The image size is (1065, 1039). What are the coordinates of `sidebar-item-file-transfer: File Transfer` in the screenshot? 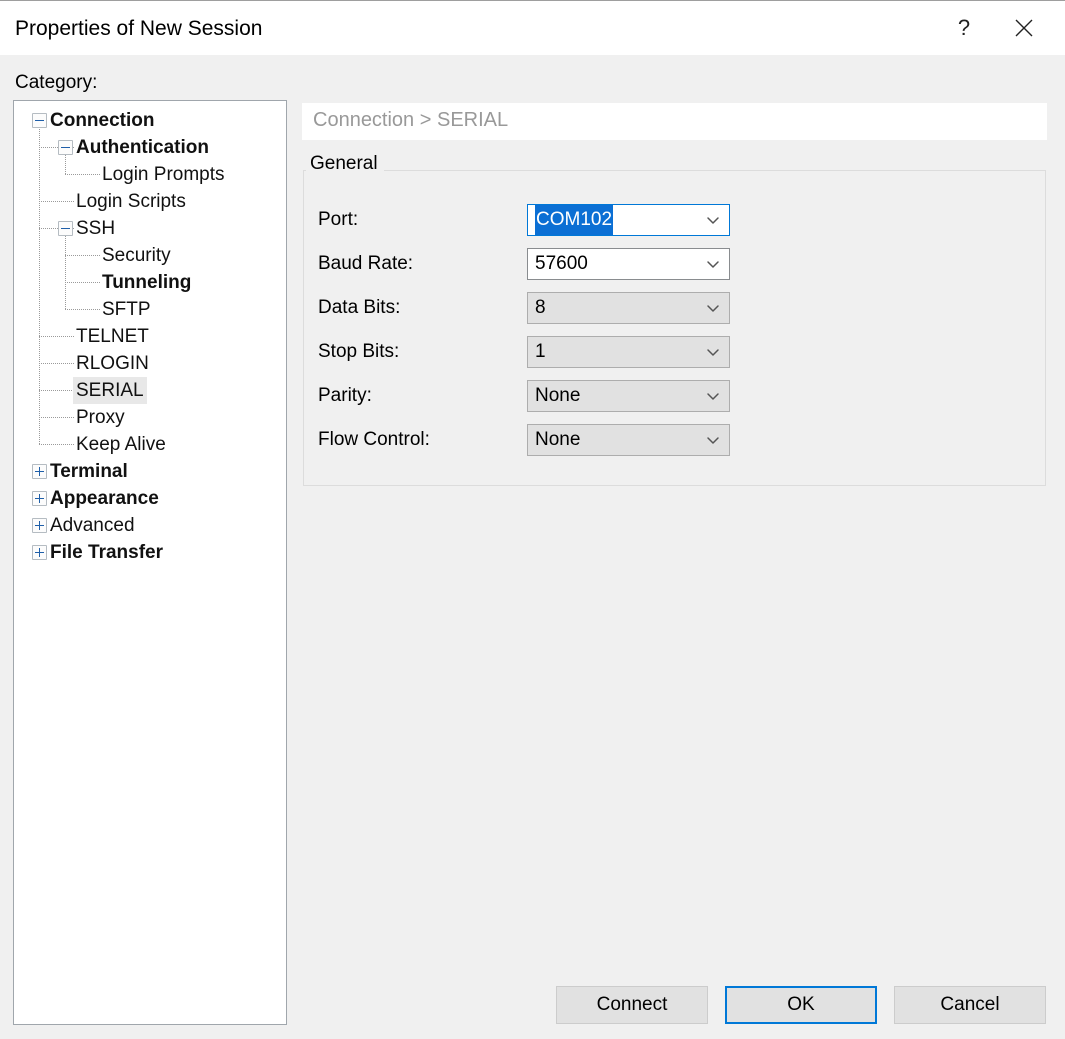 It's located at (150, 552).